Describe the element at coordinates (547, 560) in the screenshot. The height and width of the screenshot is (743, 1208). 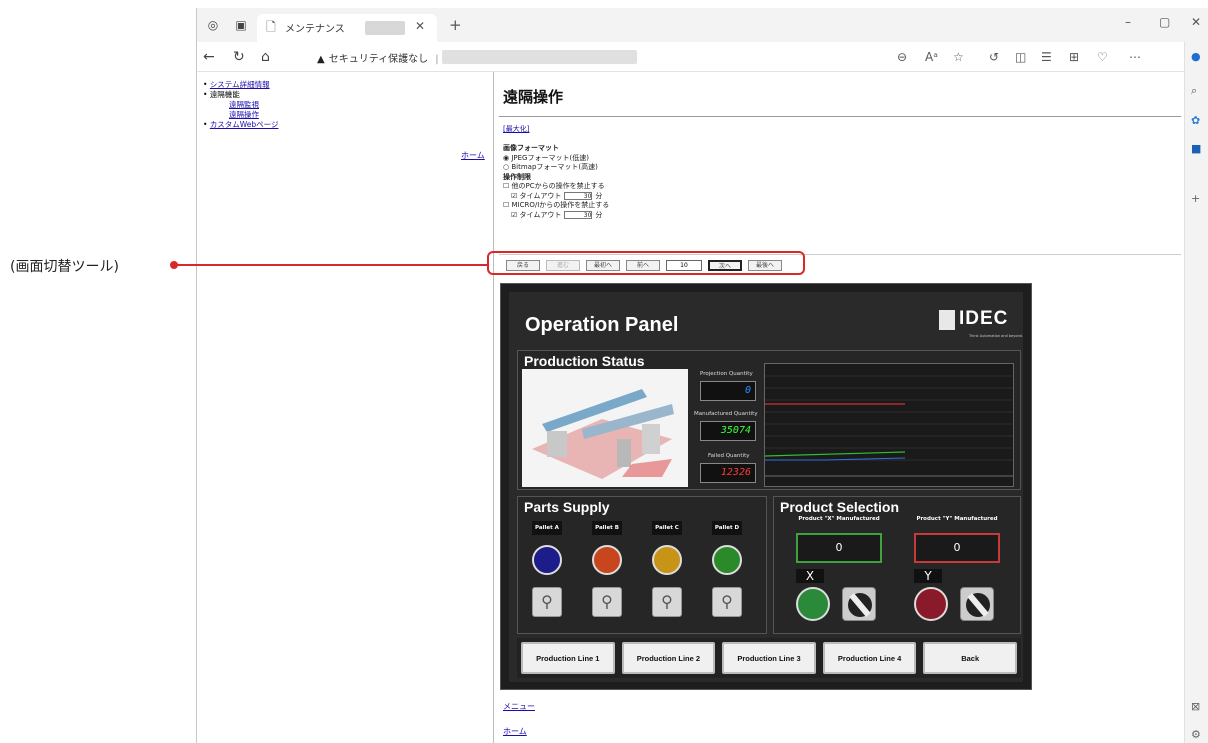
I see `pallet-a-lamp` at that location.